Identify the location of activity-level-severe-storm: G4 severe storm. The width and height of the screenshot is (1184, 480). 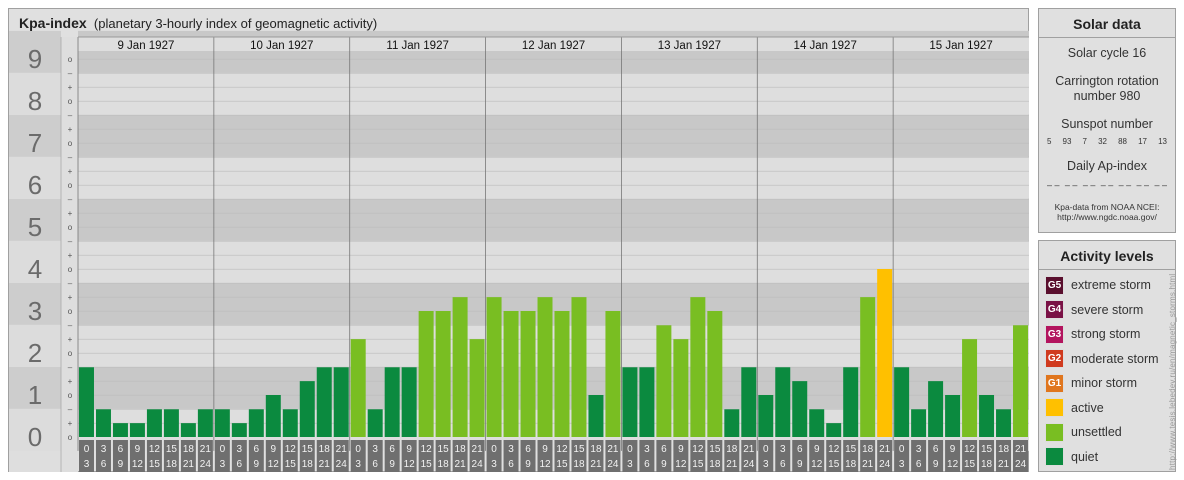
(1094, 310).